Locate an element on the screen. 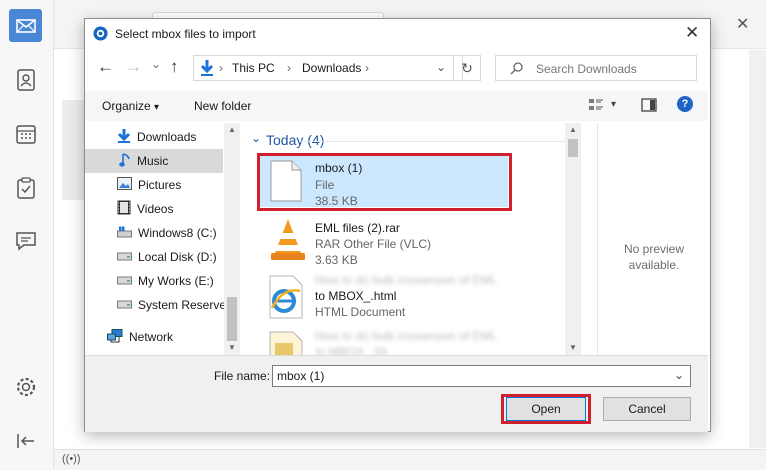 This screenshot has width=766, height=470. tree-item-label: Local Disk (D:) is located at coordinates (177, 257).